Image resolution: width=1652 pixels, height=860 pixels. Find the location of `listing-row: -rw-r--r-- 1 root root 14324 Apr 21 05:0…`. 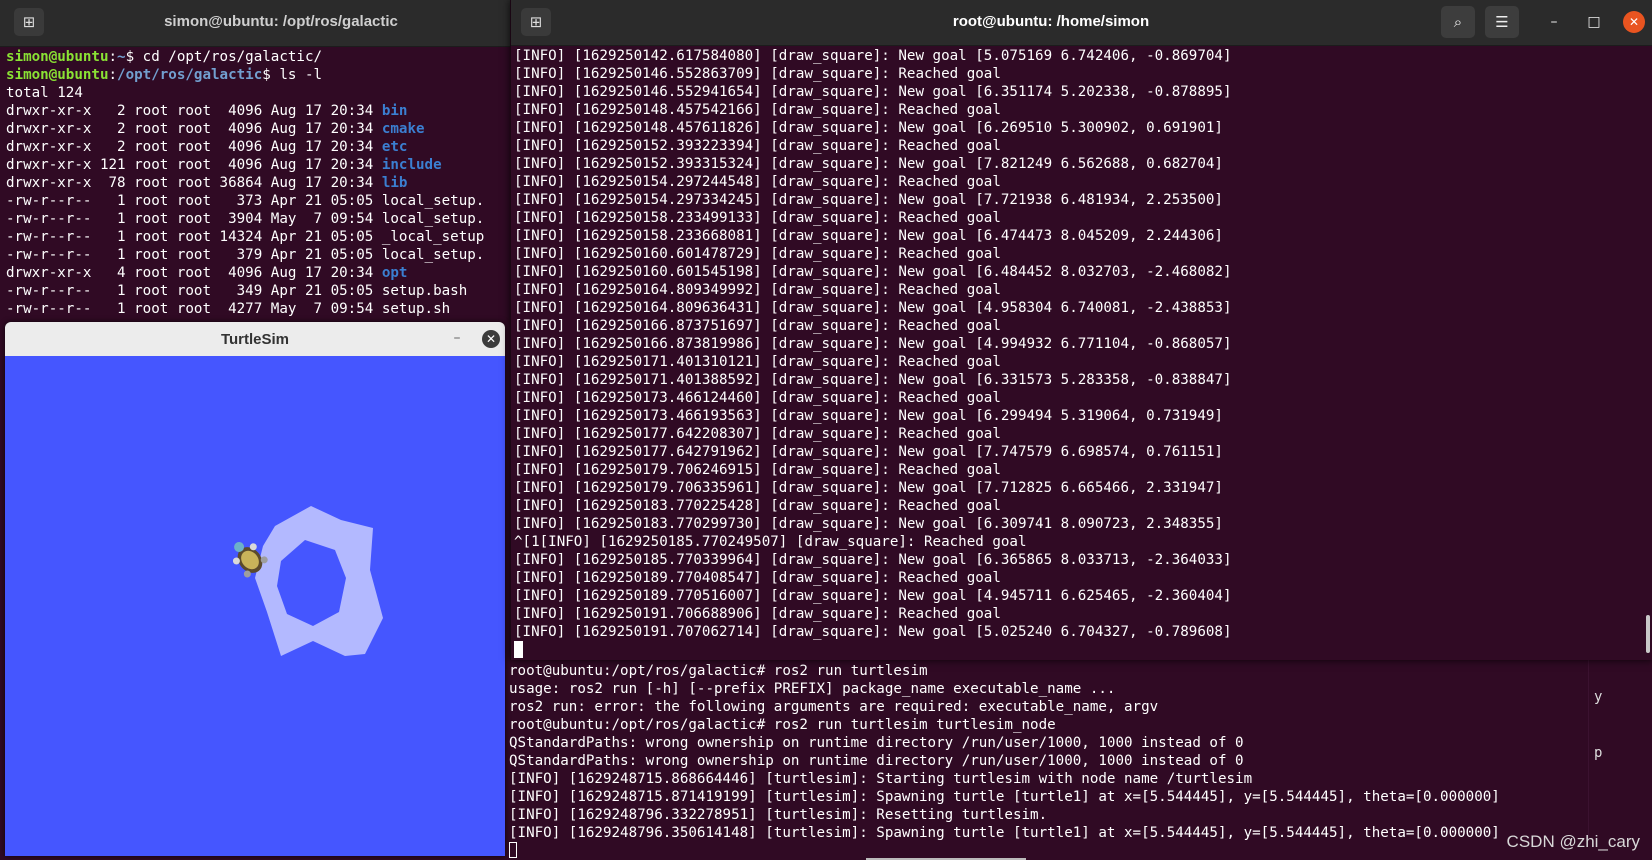

listing-row: -rw-r--r-- 1 root root 14324 Apr 21 05:0… is located at coordinates (245, 237).